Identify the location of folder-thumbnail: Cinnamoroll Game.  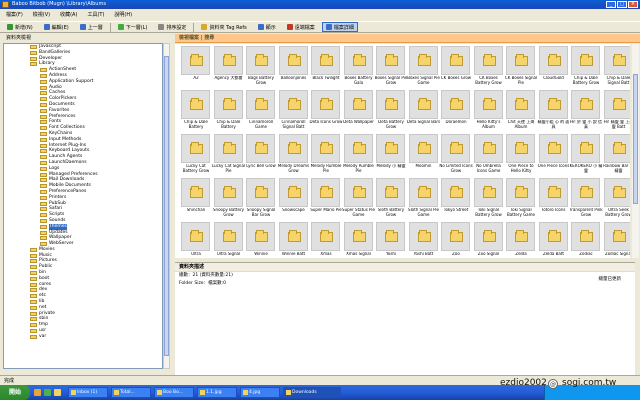
(260, 111).